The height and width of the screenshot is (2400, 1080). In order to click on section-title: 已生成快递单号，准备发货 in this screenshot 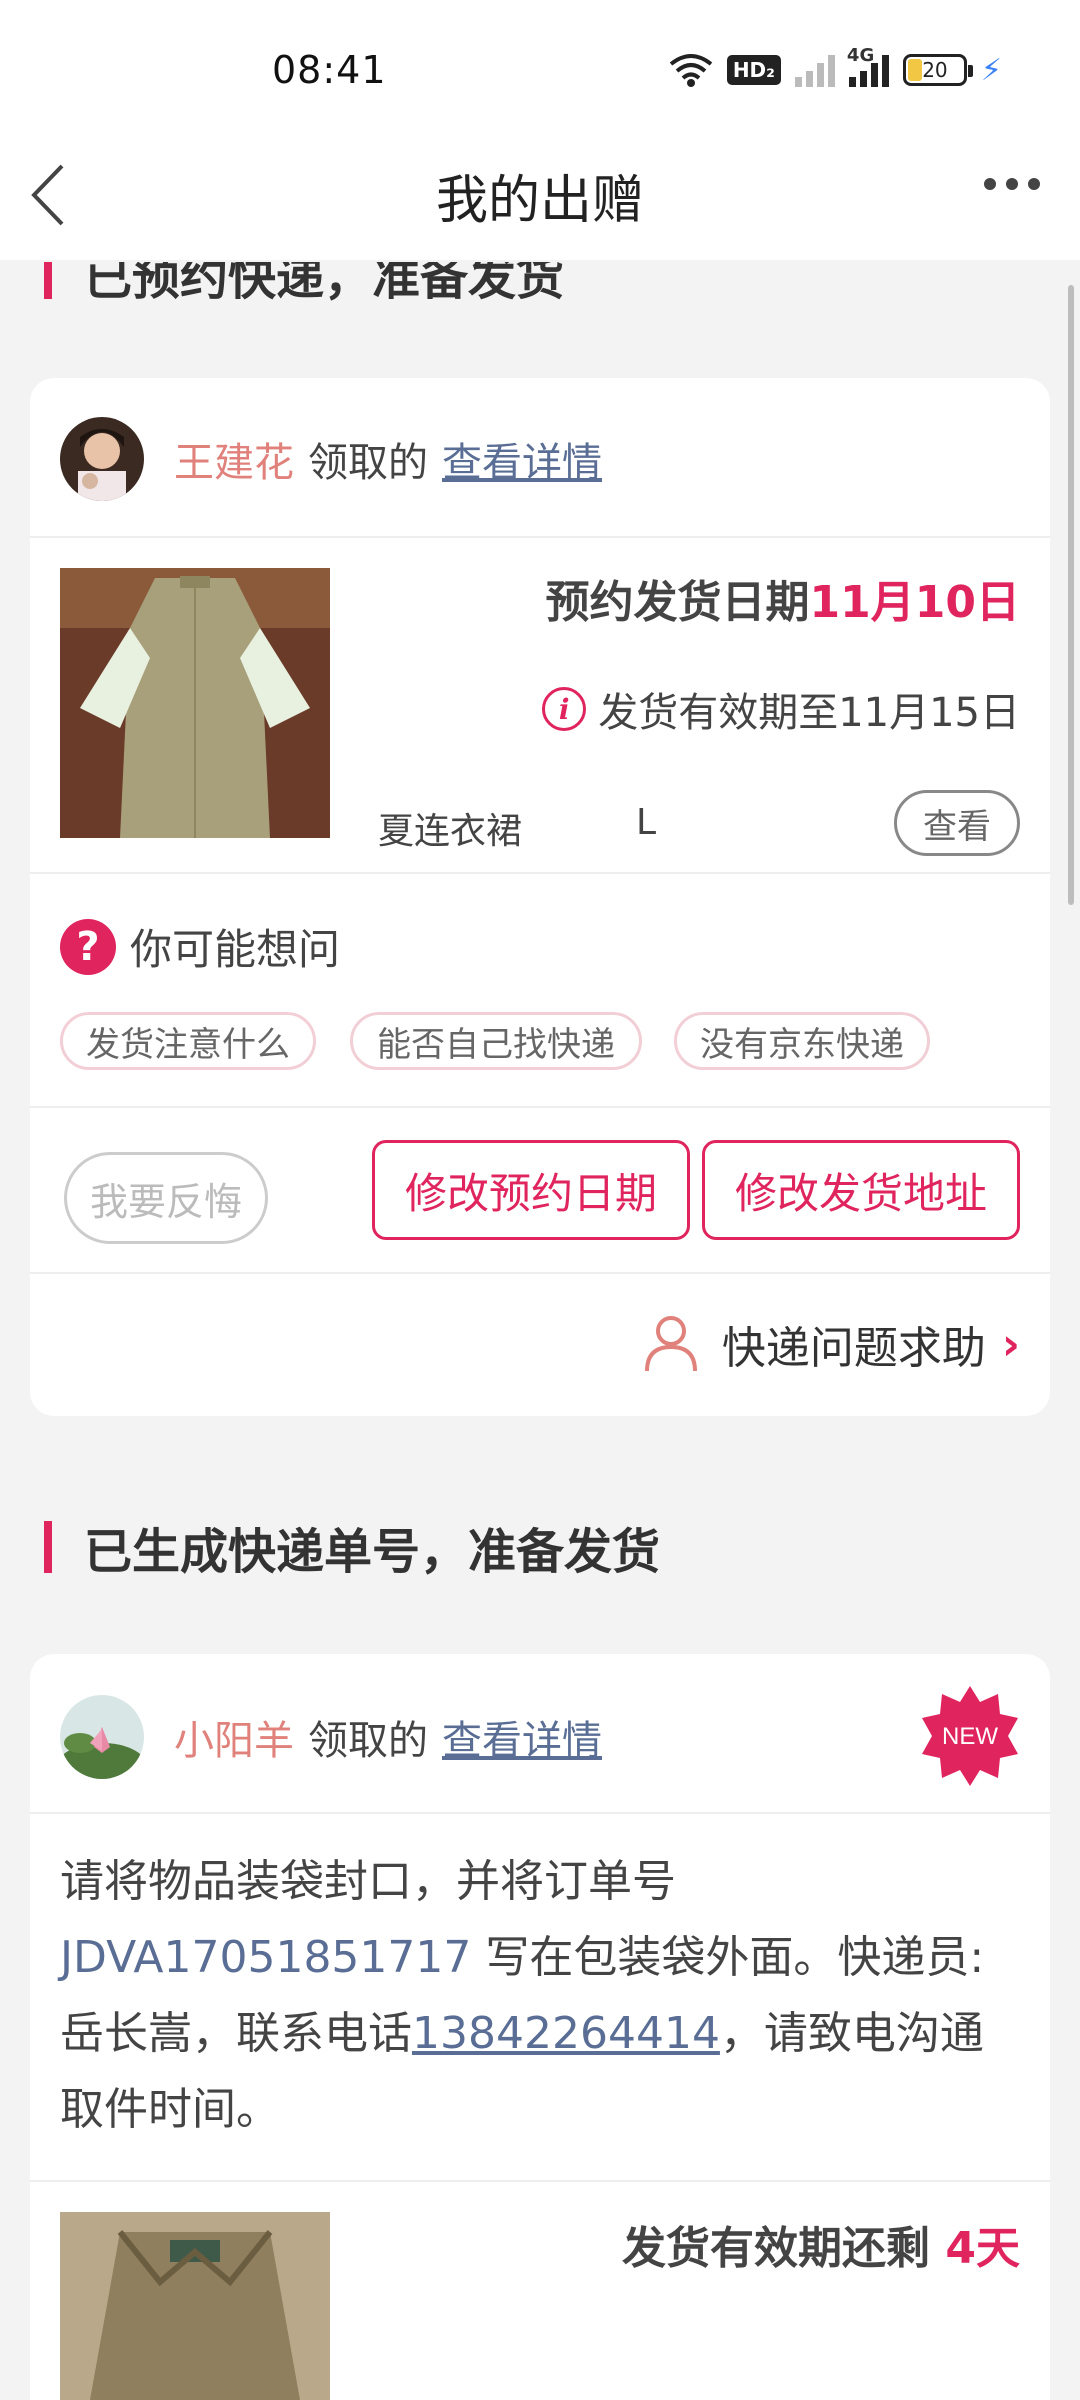, I will do `click(372, 1552)`.